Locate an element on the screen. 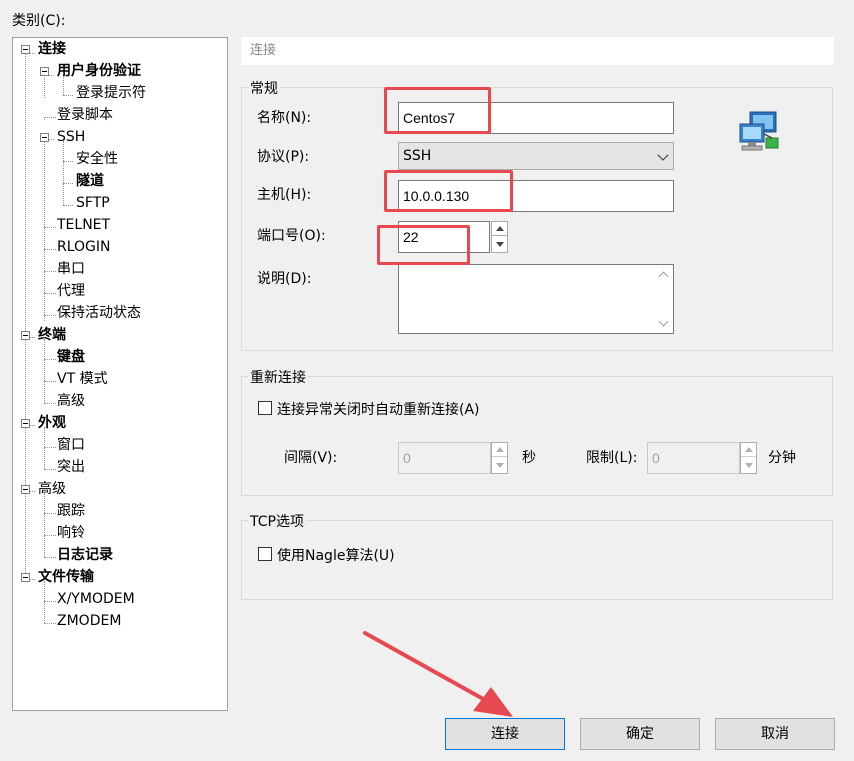 The height and width of the screenshot is (761, 854). limit-spinner is located at coordinates (748, 458).